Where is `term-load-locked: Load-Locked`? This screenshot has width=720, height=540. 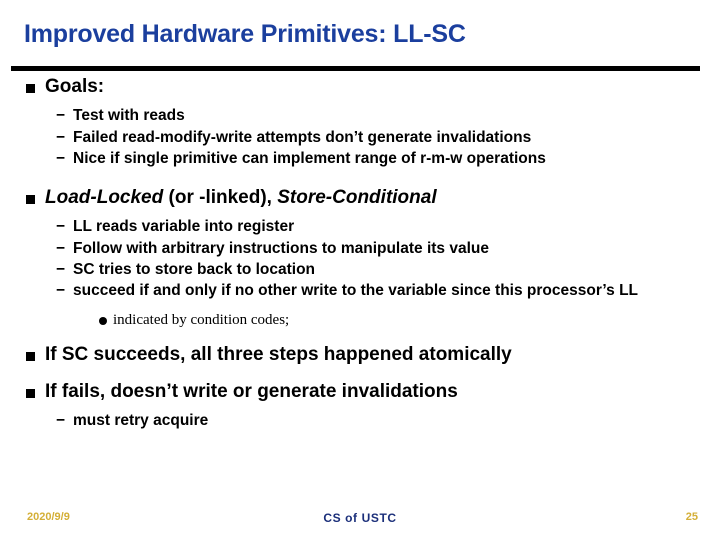 term-load-locked: Load-Locked is located at coordinates (104, 198).